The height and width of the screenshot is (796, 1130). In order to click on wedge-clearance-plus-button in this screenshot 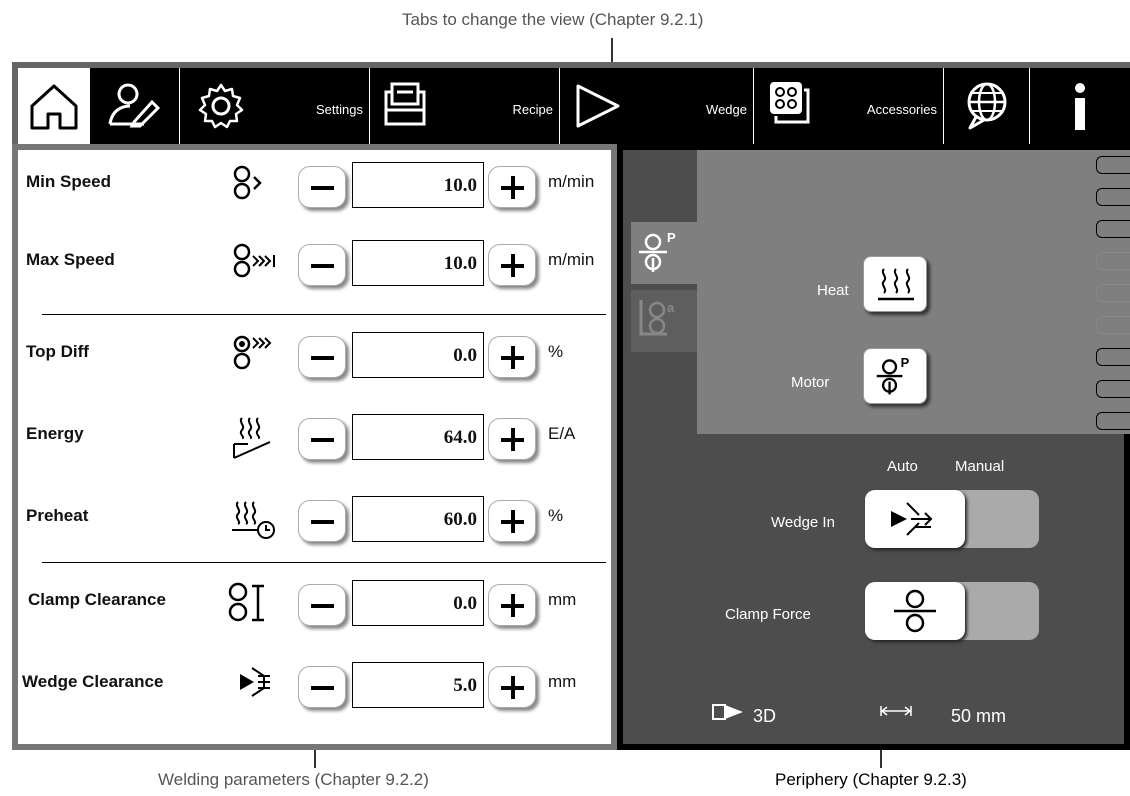, I will do `click(512, 687)`.